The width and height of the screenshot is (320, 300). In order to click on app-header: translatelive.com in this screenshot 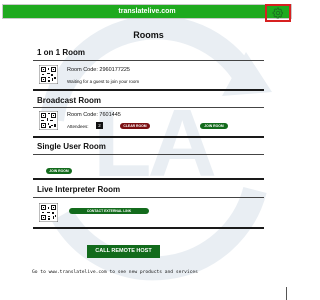, I will do `click(147, 11)`.